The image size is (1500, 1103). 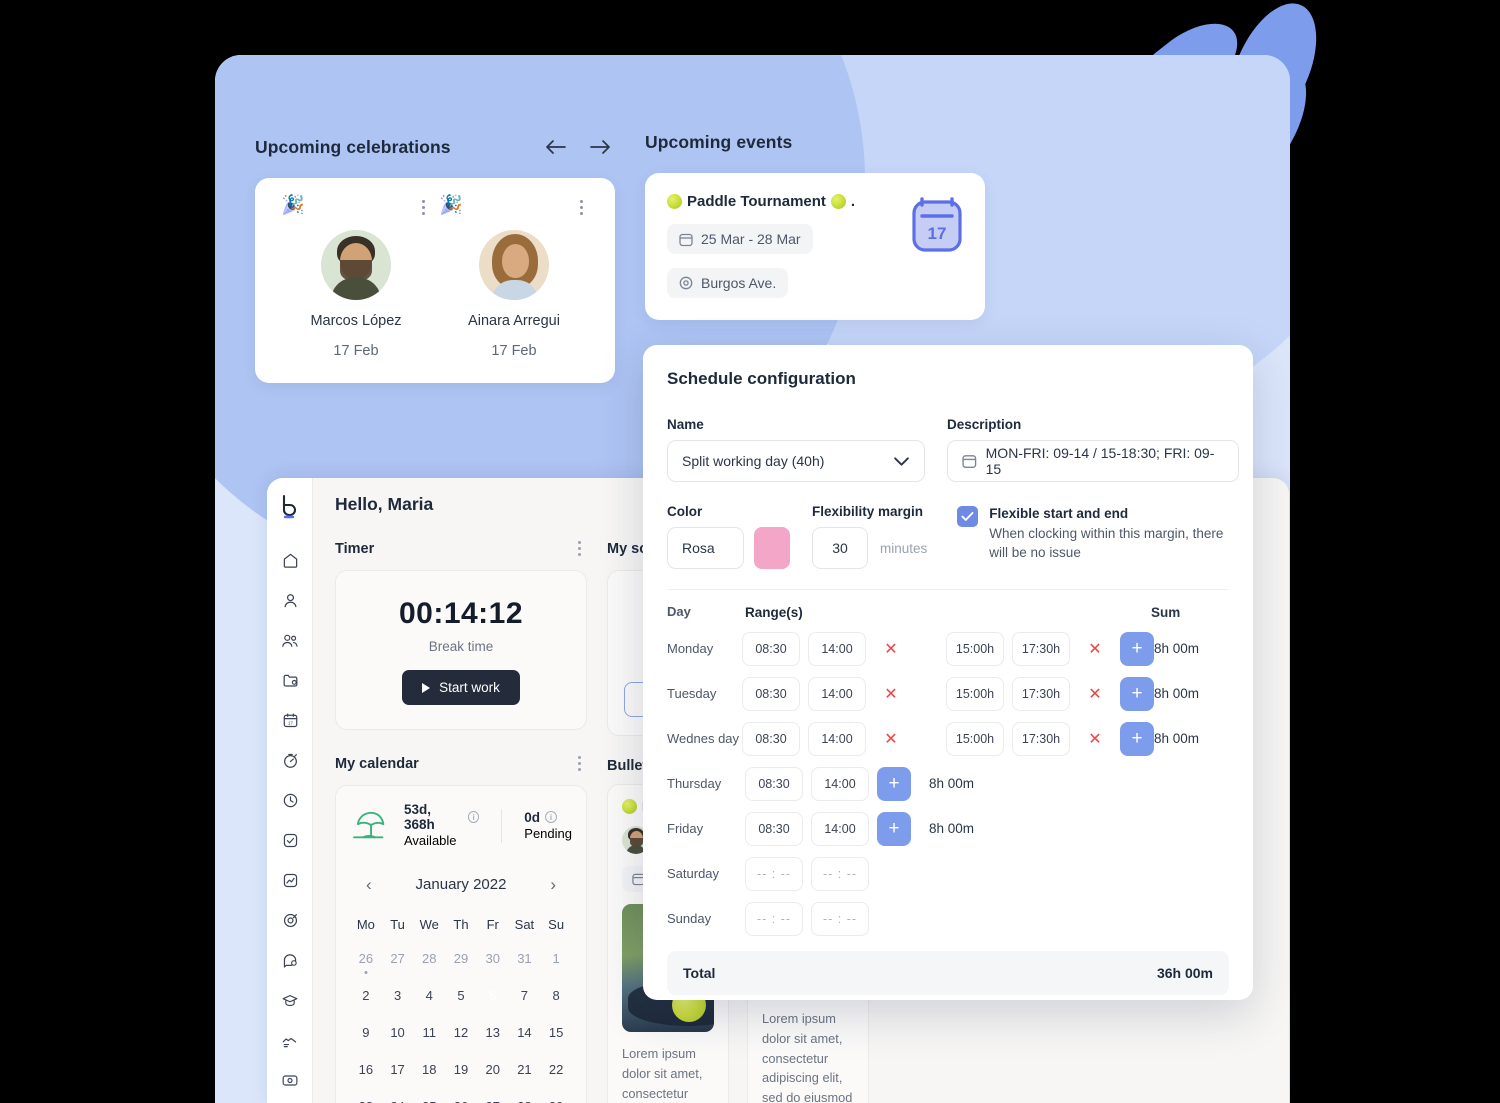 What do you see at coordinates (290, 1040) in the screenshot?
I see `handshake-icon` at bounding box center [290, 1040].